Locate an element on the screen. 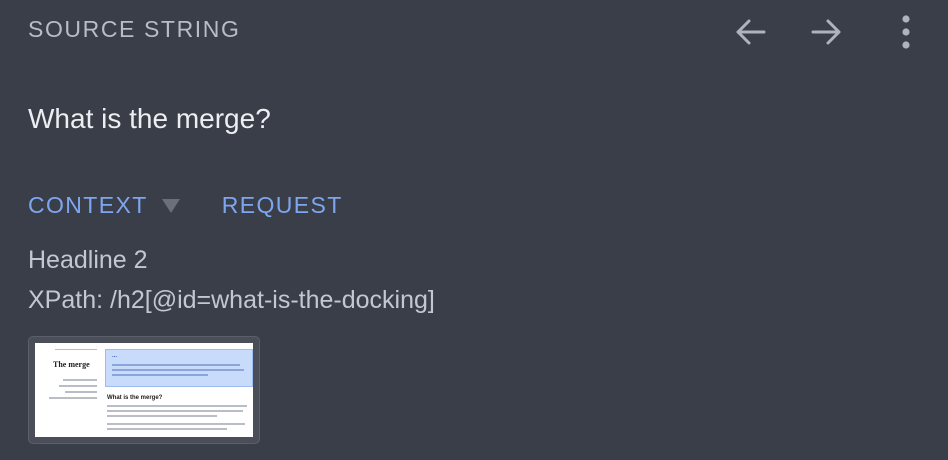  arrow-left-icon is located at coordinates (750, 32).